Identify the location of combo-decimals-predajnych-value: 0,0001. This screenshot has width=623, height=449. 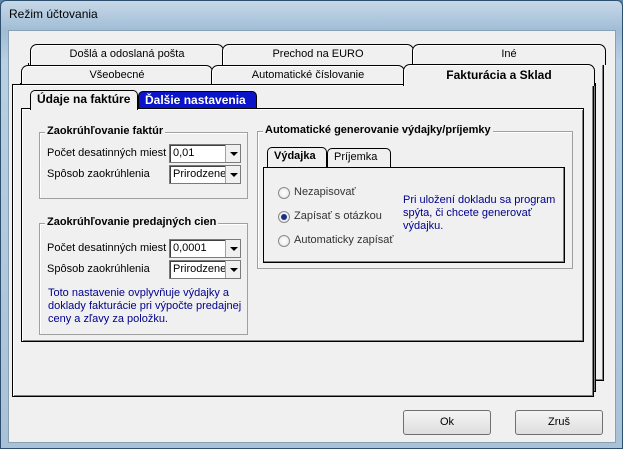
(190, 248).